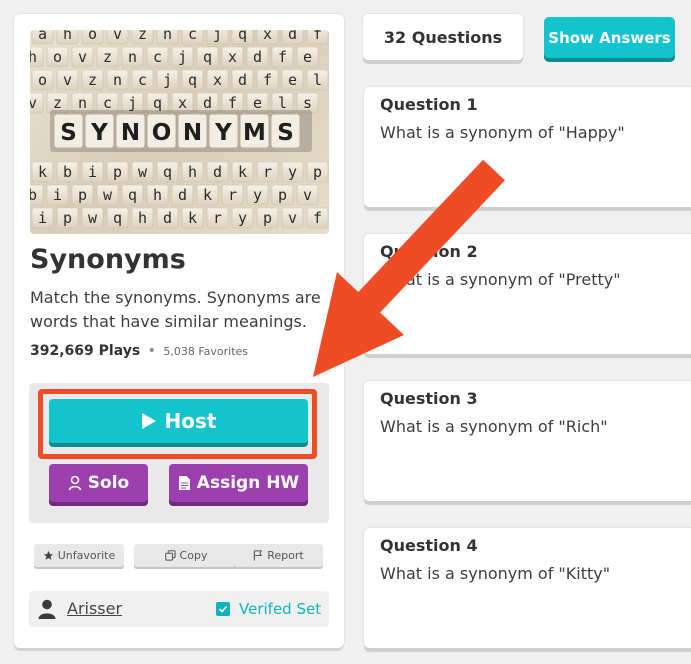  Describe the element at coordinates (67, 172) in the screenshot. I see `tile-letter: b` at that location.